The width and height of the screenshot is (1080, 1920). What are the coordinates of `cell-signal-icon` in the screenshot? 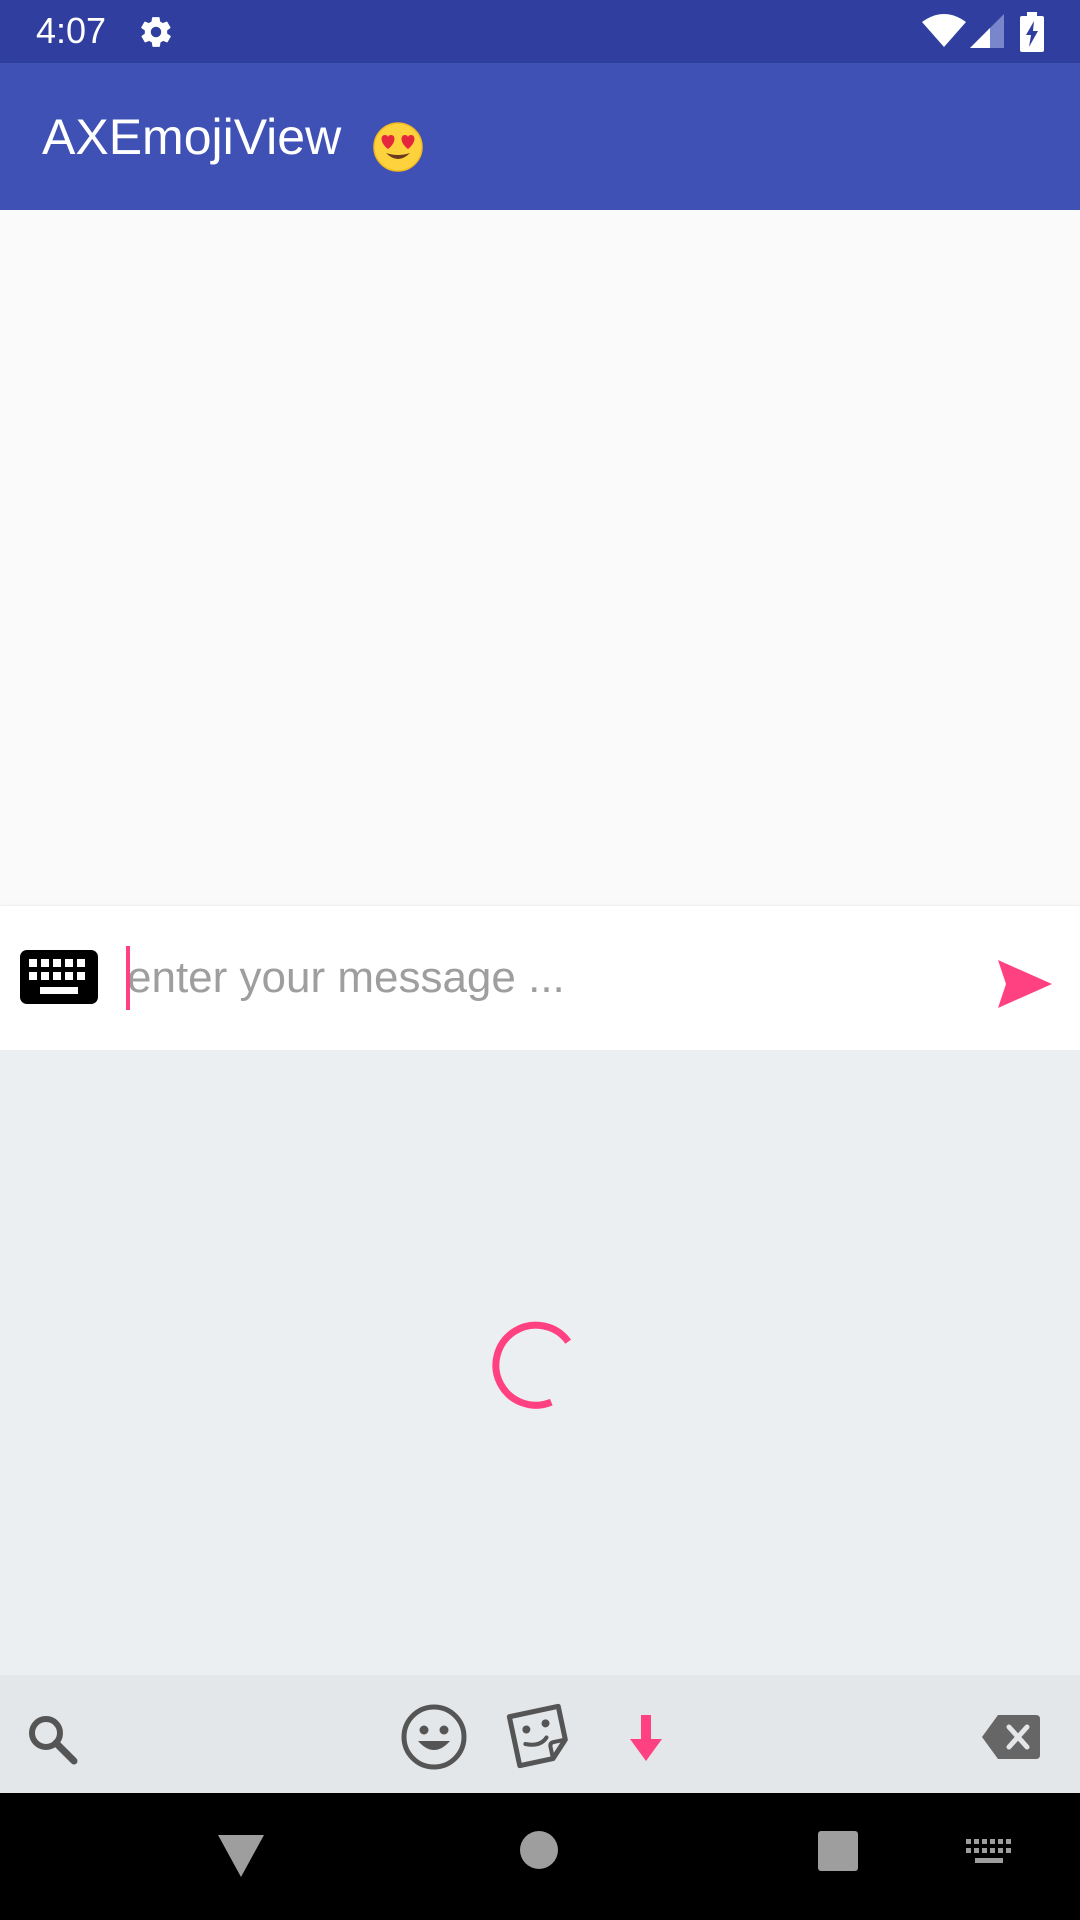 It's located at (987, 31).